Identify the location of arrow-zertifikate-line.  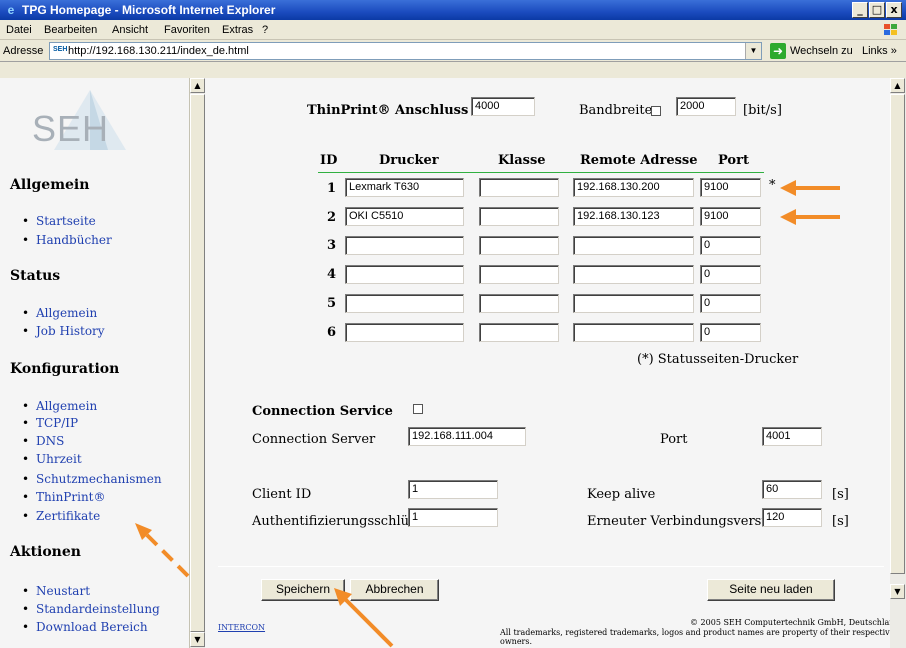
(166, 554).